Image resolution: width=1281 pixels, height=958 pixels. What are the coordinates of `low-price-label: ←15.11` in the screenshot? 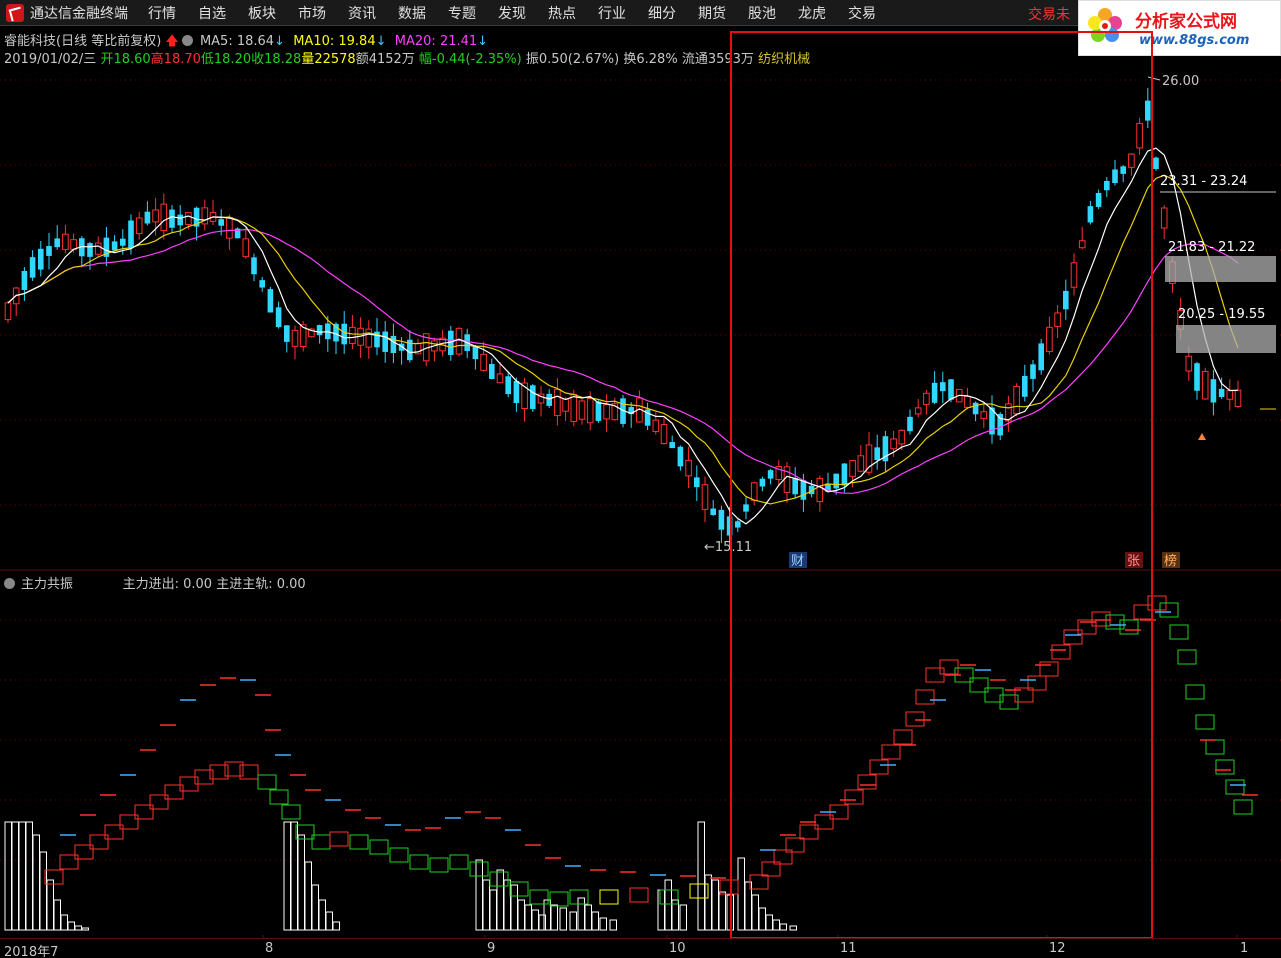 It's located at (728, 547).